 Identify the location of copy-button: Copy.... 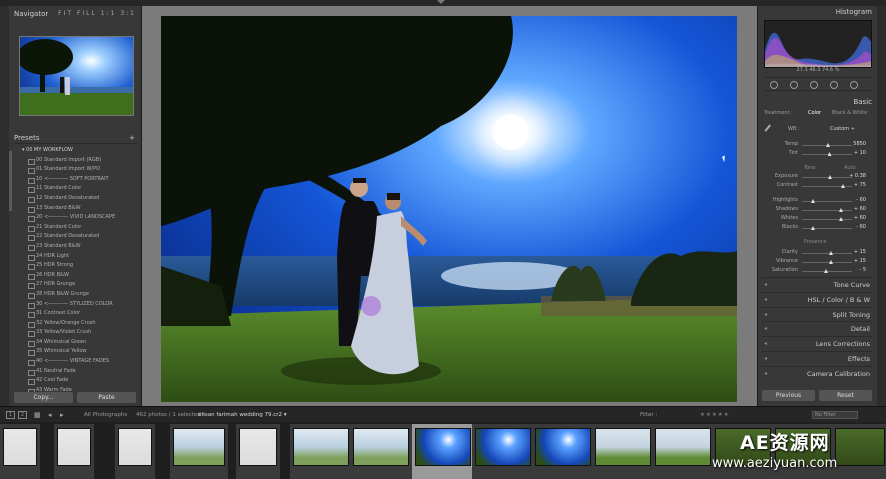
(43, 397).